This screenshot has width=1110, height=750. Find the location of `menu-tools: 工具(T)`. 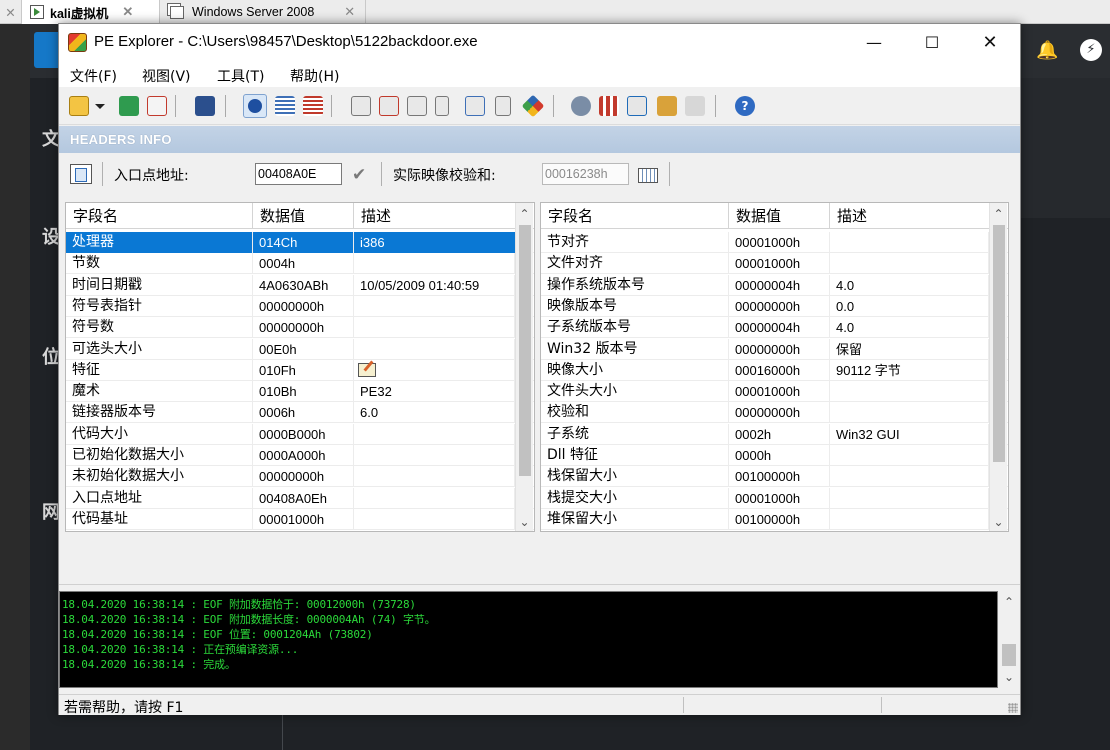

menu-tools: 工具(T) is located at coordinates (240, 76).